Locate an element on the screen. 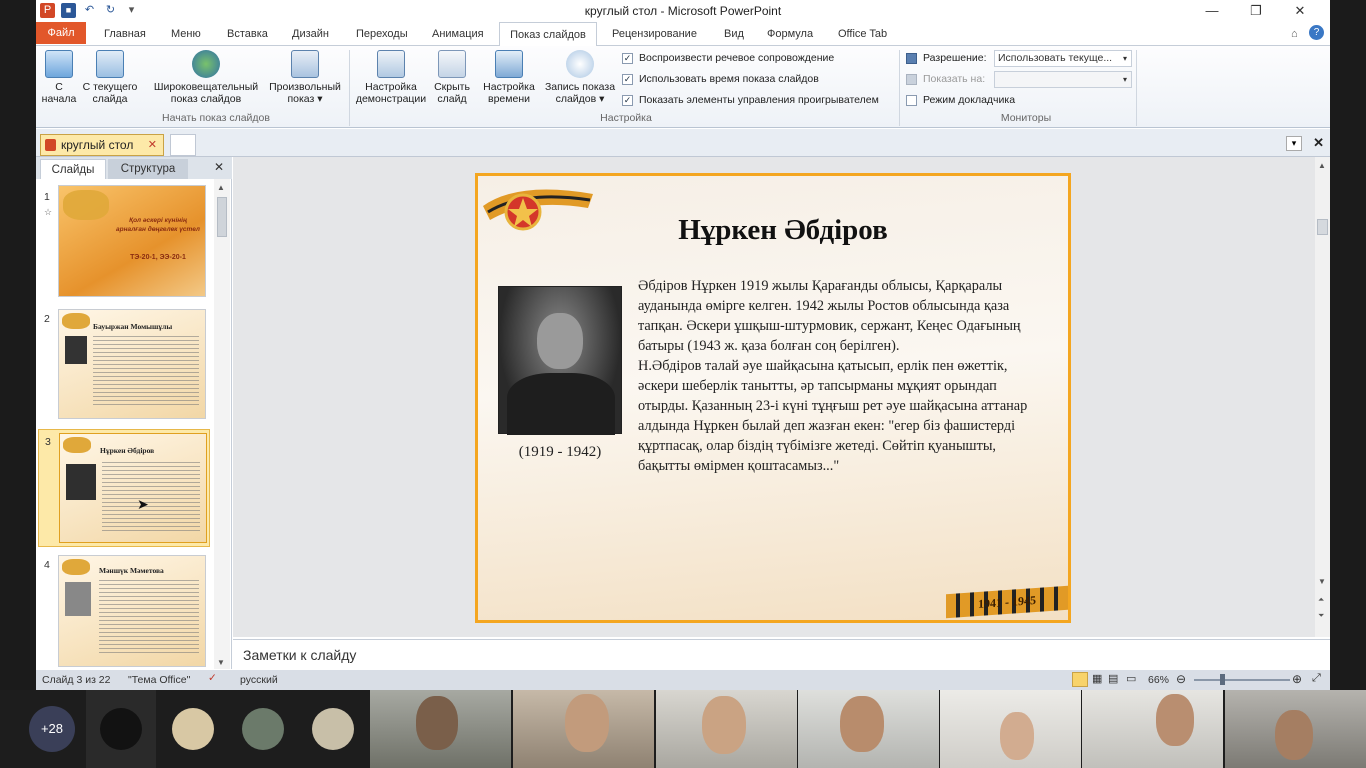  broadcast-button: Широковещательный показ слайдов is located at coordinates (206, 77).